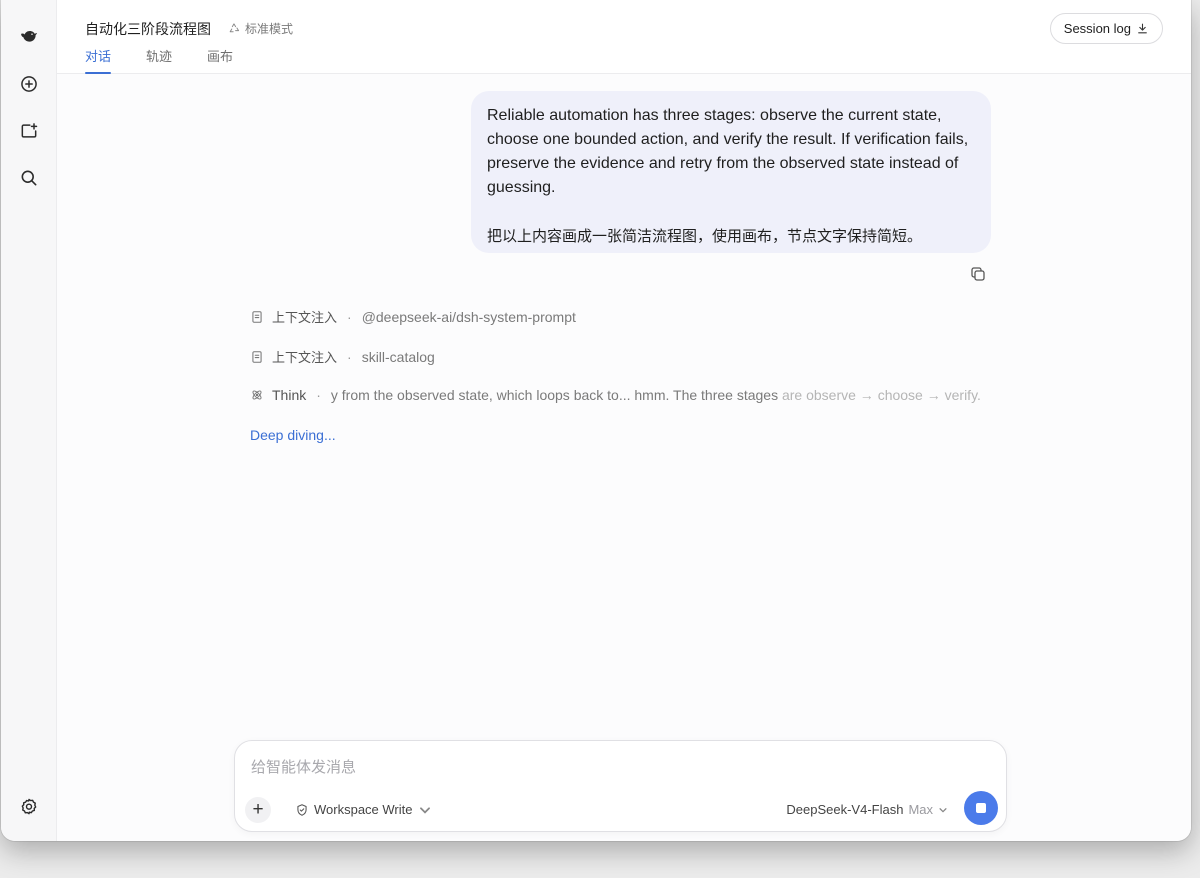 Image resolution: width=1200 pixels, height=878 pixels. What do you see at coordinates (879, 395) in the screenshot?
I see `trace-detail-streaming: are observe → choose → verify.` at bounding box center [879, 395].